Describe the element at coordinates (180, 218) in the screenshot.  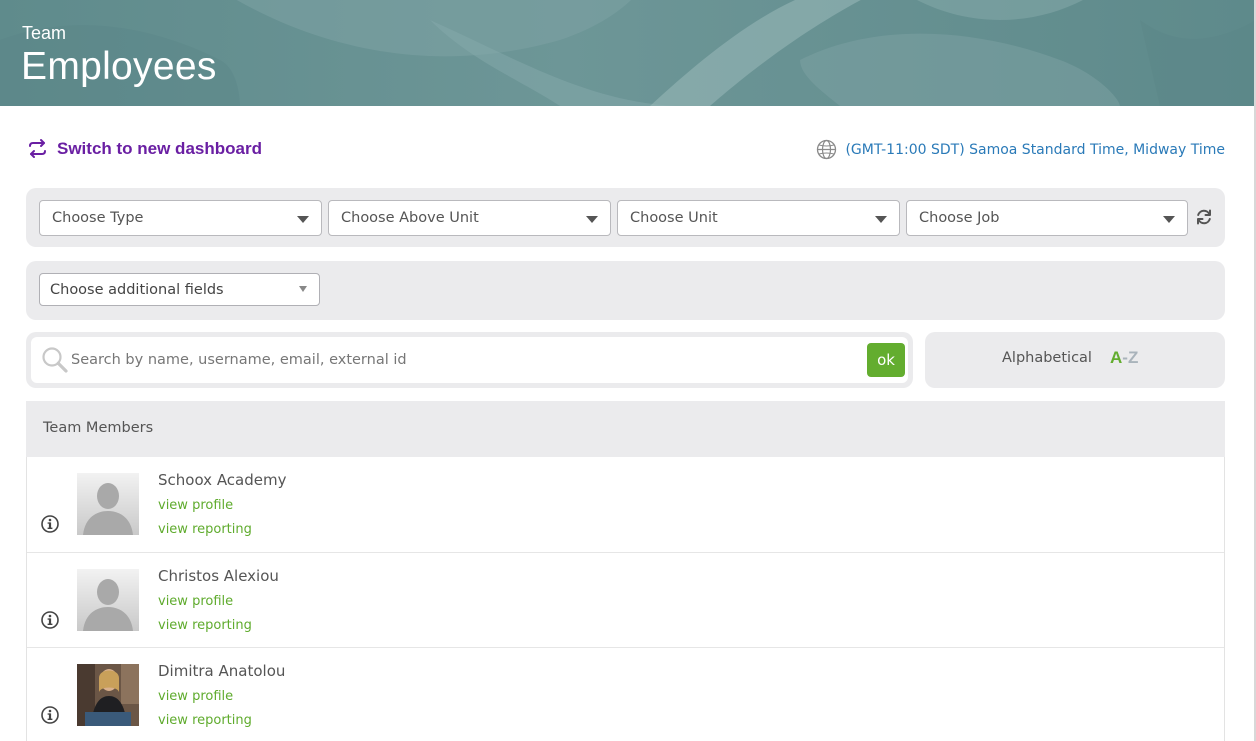
I see `choose-type-select: Choose Type` at that location.